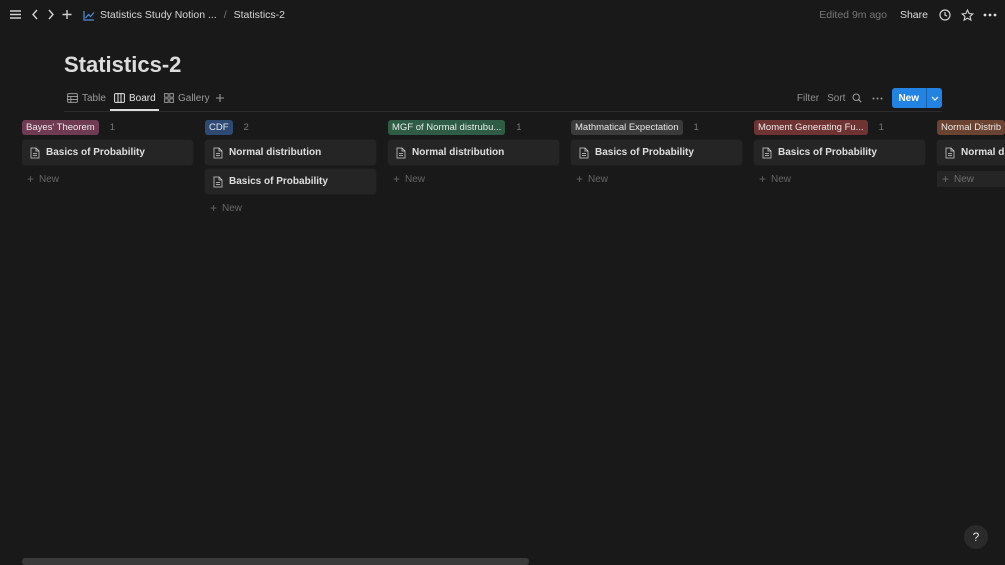  Describe the element at coordinates (67, 14) in the screenshot. I see `add-page-icon` at that location.